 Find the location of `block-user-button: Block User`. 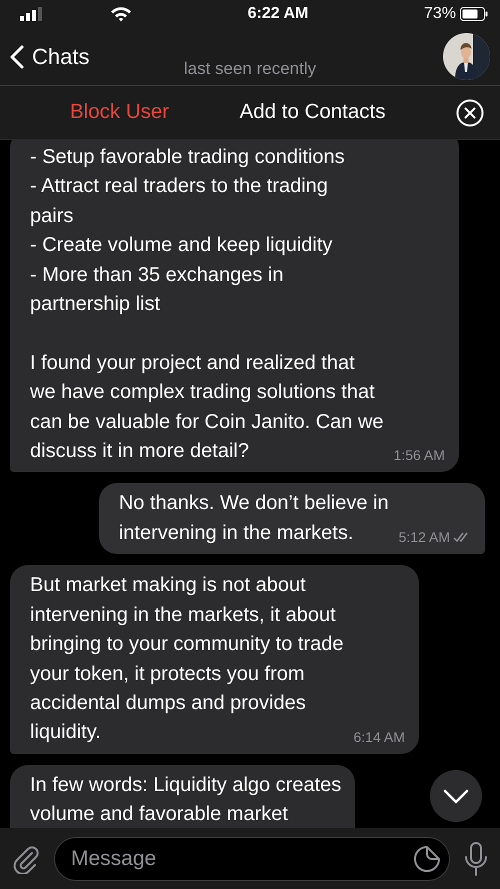

block-user-button: Block User is located at coordinates (120, 112).